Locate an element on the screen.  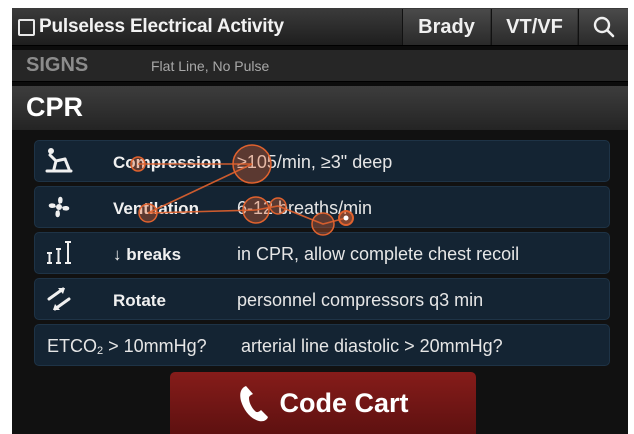
row-value: ≥105/min, ≥3" deep is located at coordinates (315, 162).